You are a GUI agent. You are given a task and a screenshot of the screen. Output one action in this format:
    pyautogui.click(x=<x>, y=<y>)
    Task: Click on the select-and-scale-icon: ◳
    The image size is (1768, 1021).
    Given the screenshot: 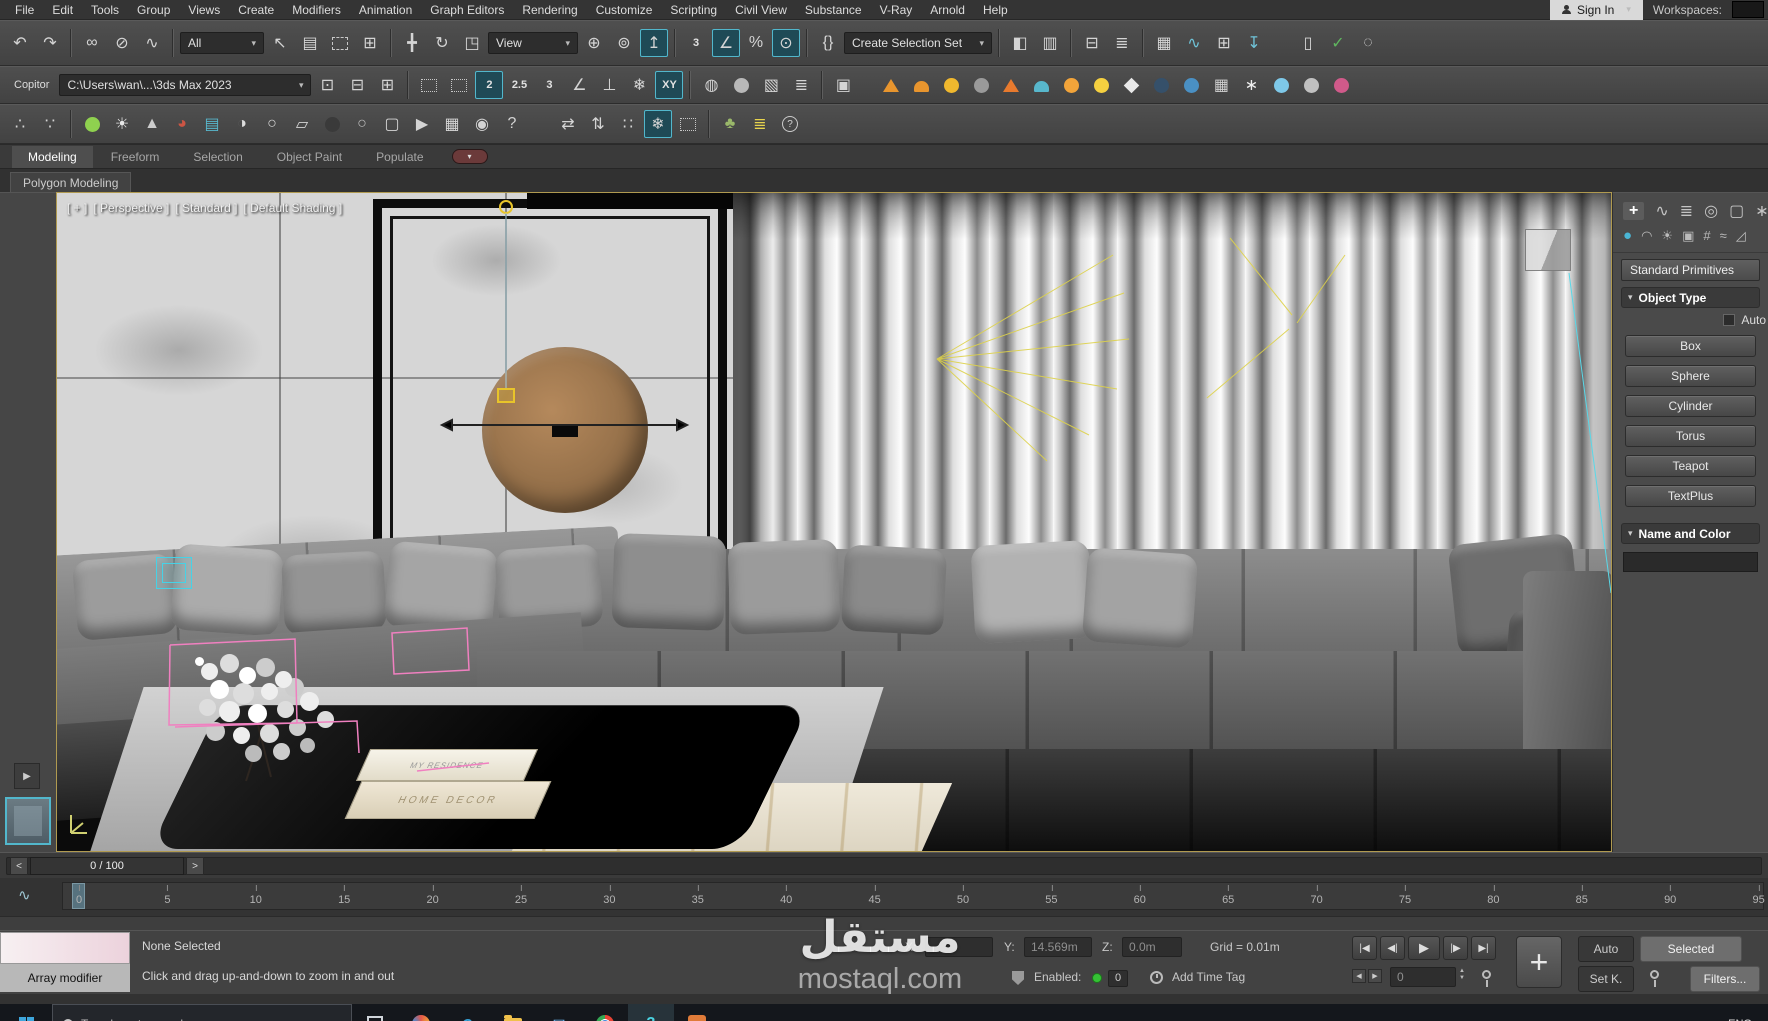 What is the action you would take?
    pyautogui.click(x=472, y=43)
    